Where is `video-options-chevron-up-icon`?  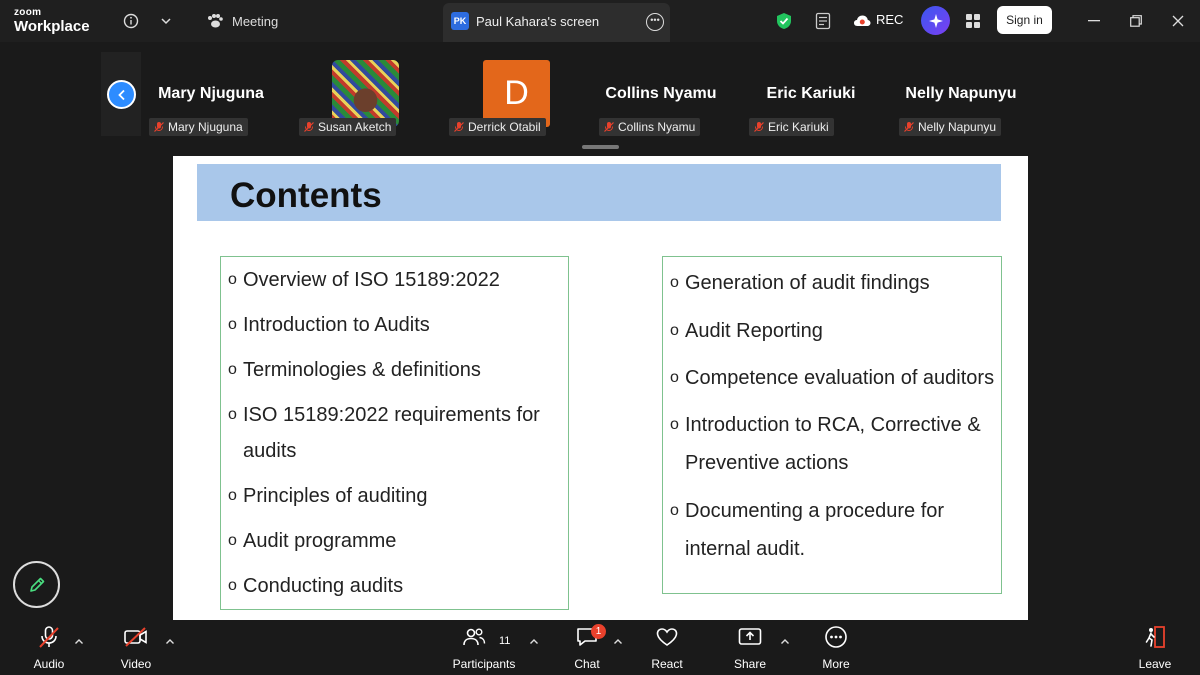 video-options-chevron-up-icon is located at coordinates (170, 641).